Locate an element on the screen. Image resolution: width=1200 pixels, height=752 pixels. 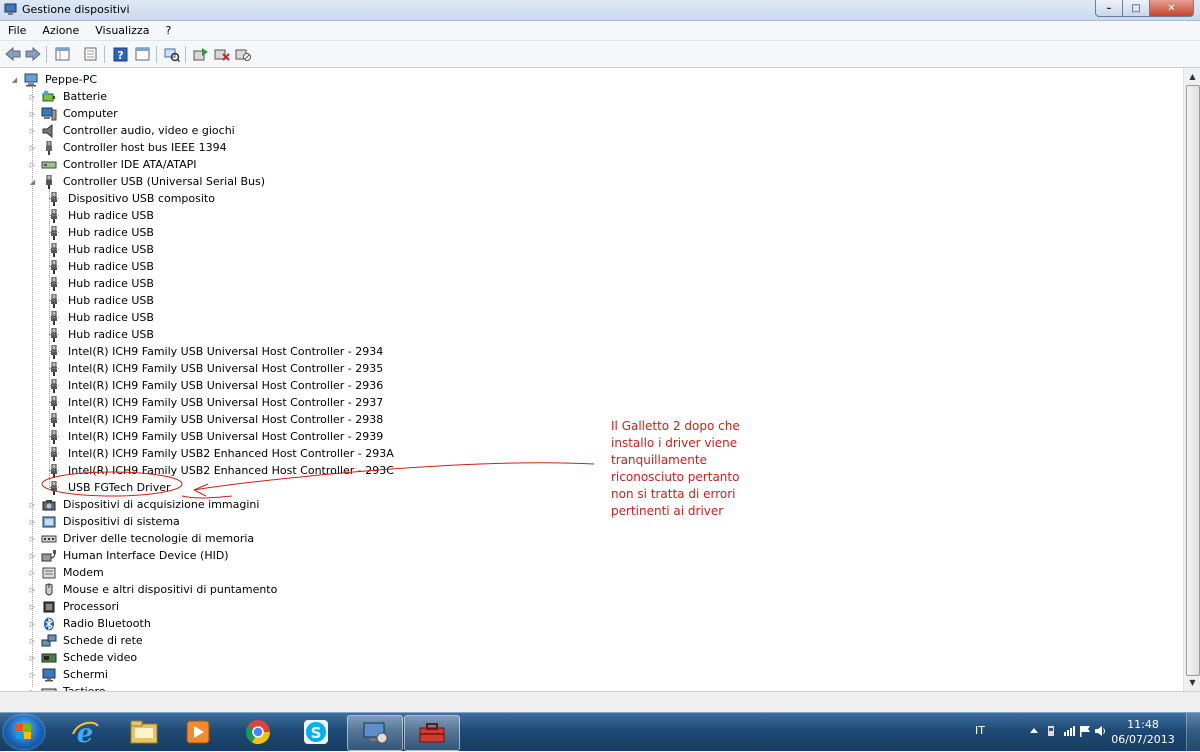
forward-icon is located at coordinates (32, 54).